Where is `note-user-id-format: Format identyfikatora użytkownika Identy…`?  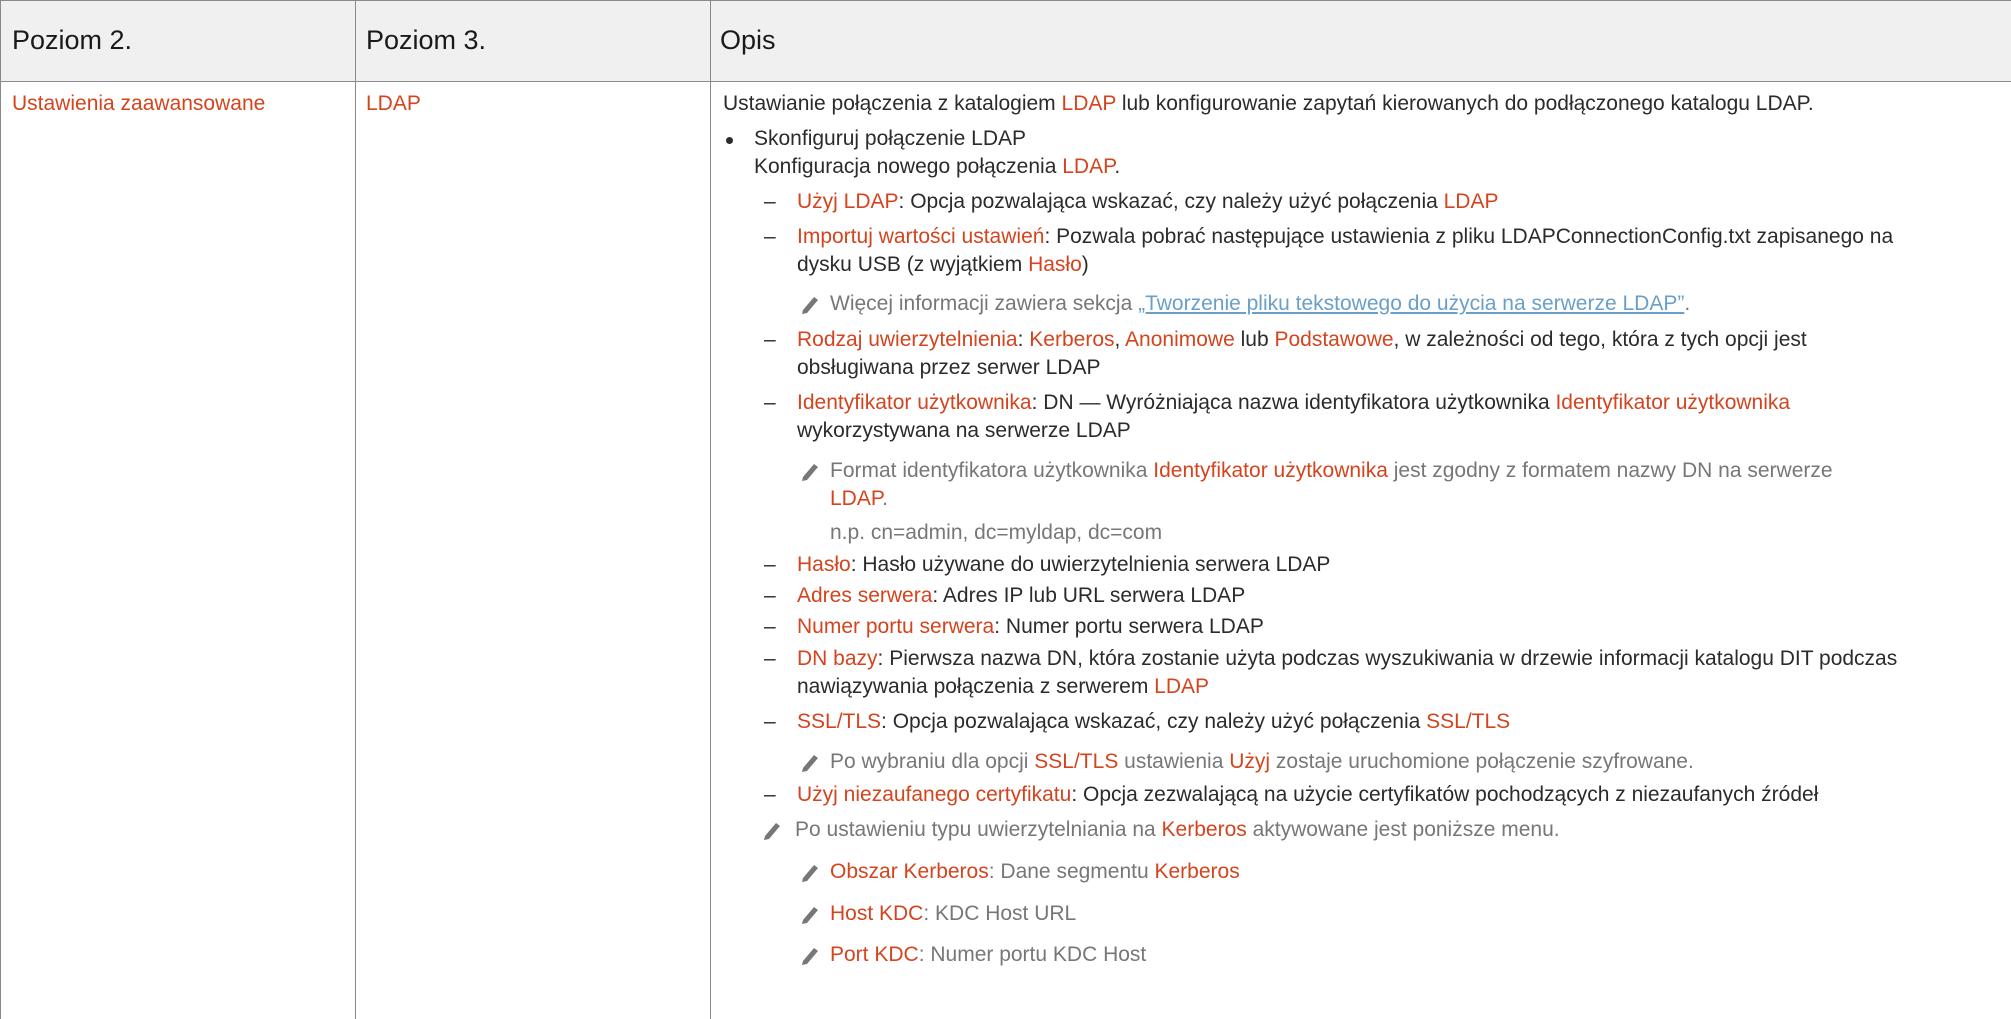
note-user-id-format: Format identyfikatora użytkownika Identy… is located at coordinates (1331, 471).